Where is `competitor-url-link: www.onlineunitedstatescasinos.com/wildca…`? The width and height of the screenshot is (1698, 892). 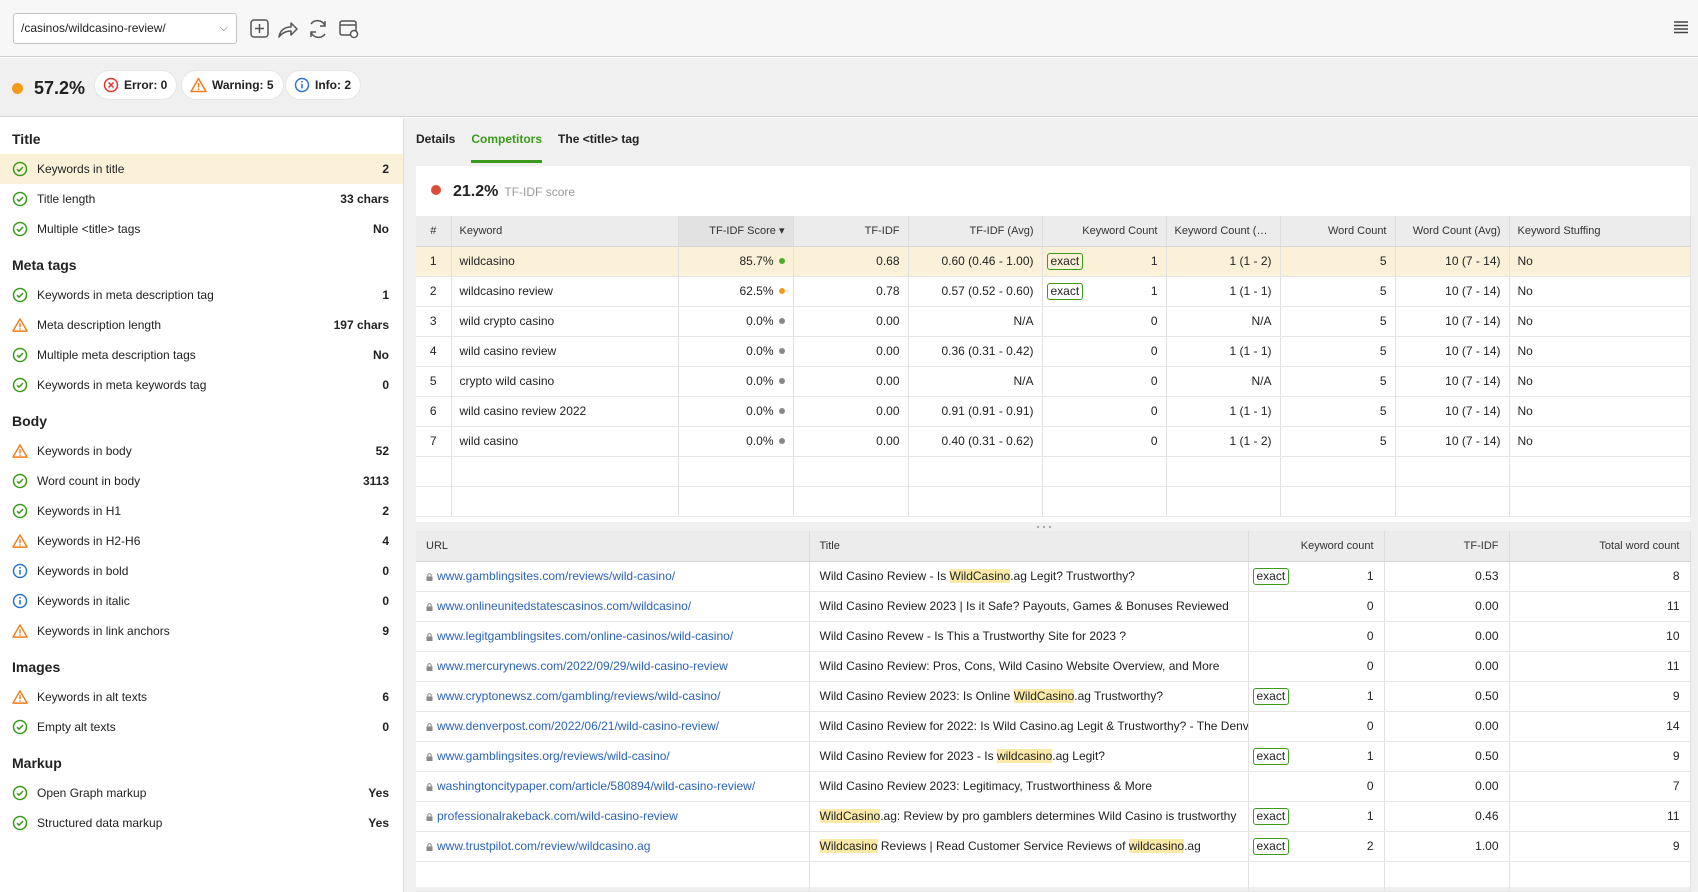
competitor-url-link: www.onlineunitedstatescasinos.com/wildca… is located at coordinates (564, 606).